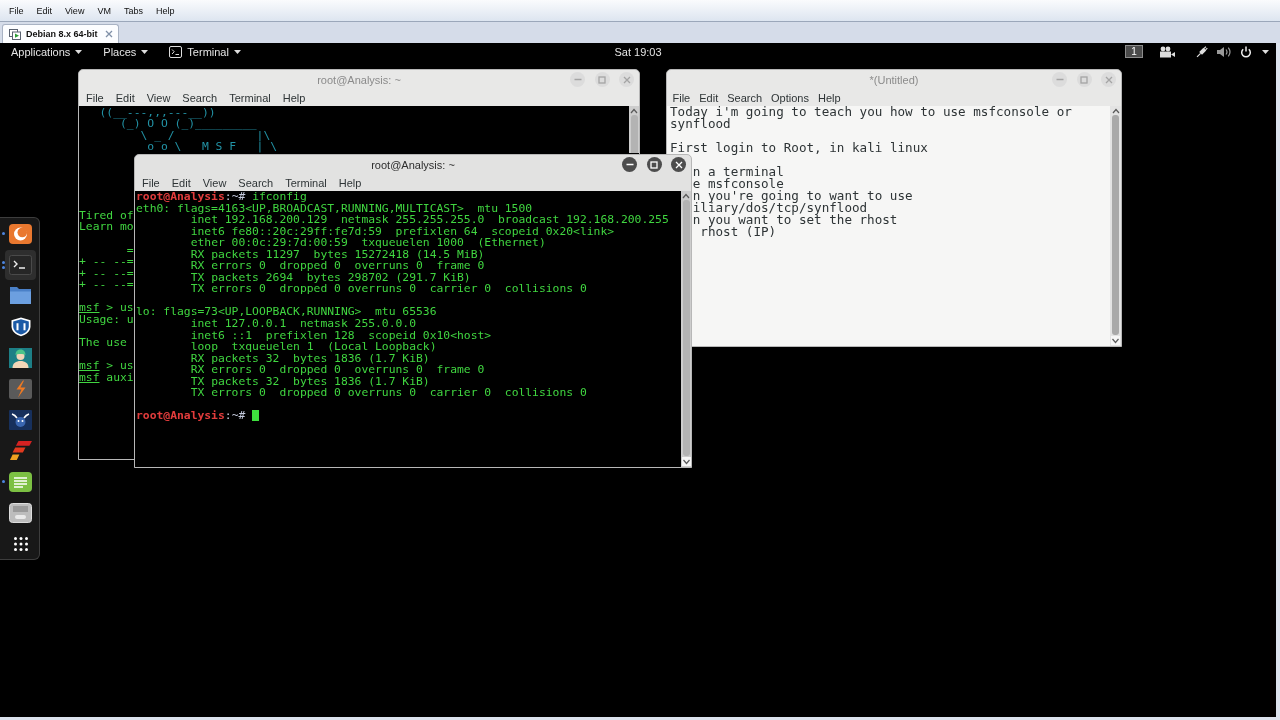 Image resolution: width=1280 pixels, height=720 pixels. I want to click on close-button, so click(678, 164).